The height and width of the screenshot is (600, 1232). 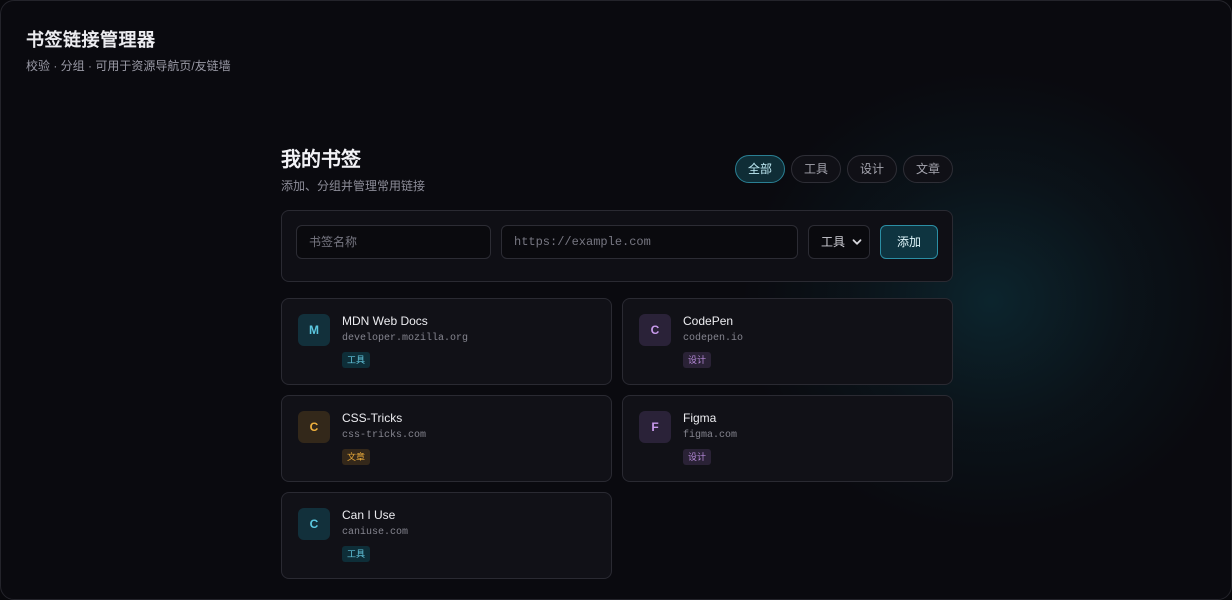 I want to click on bookmark-domain: css-tricks.com, so click(x=384, y=435).